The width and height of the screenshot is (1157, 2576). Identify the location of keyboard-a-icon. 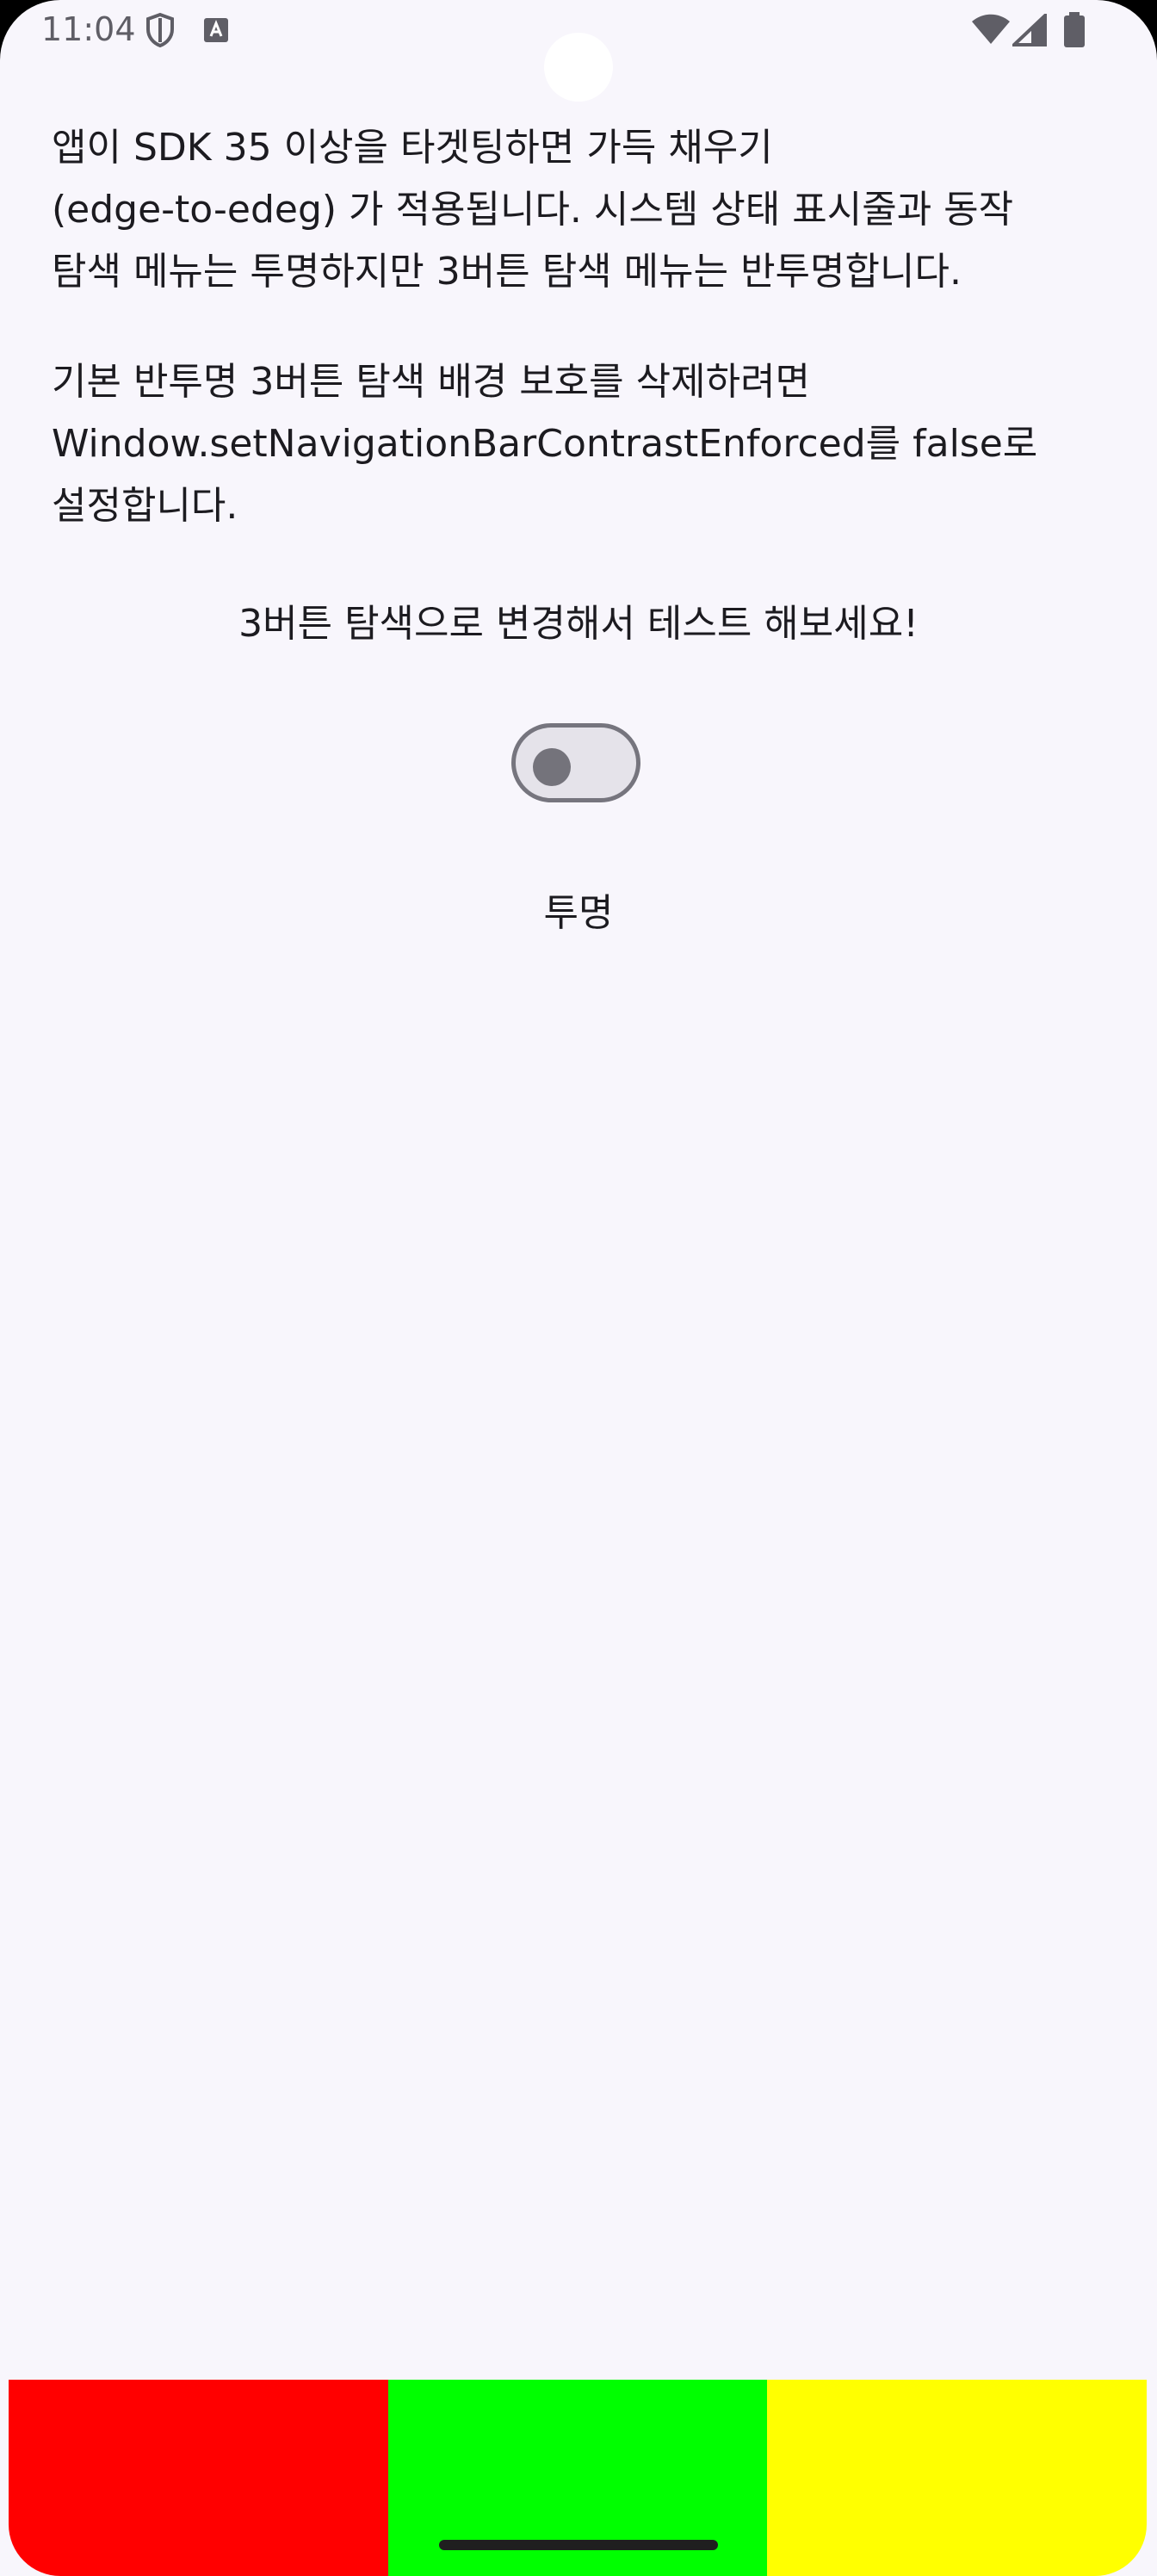
(216, 32).